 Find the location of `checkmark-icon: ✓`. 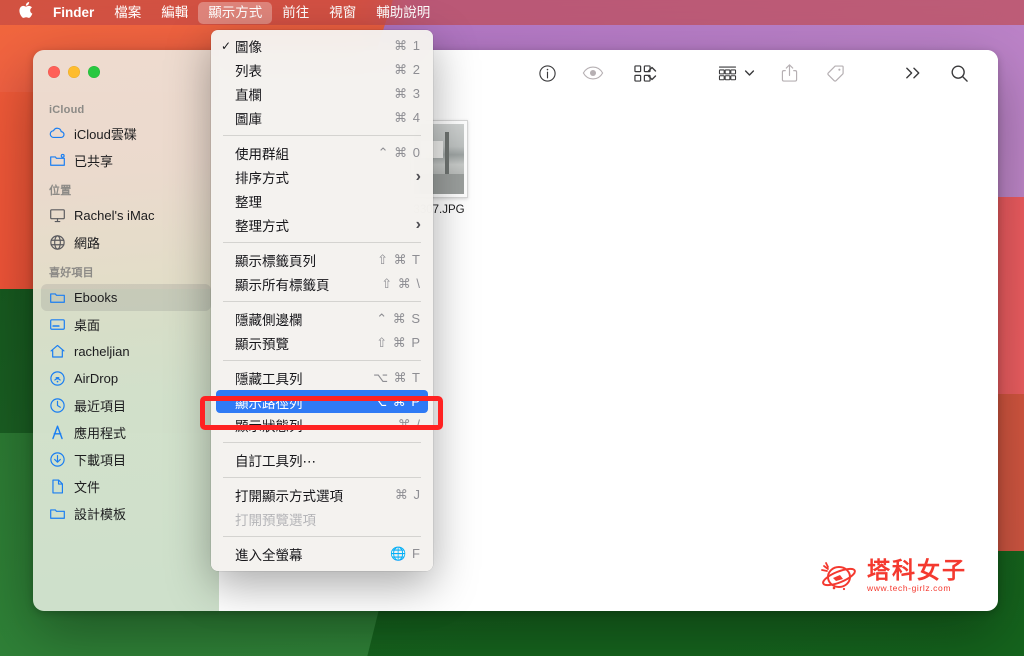

checkmark-icon: ✓ is located at coordinates (226, 46).